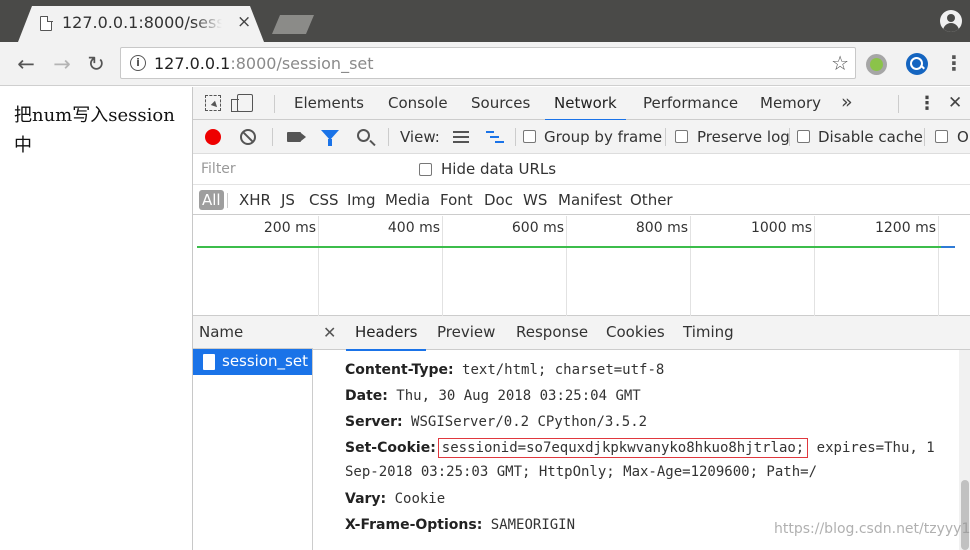 The height and width of the screenshot is (550, 970). What do you see at coordinates (951, 21) in the screenshot?
I see `profile-icon` at bounding box center [951, 21].